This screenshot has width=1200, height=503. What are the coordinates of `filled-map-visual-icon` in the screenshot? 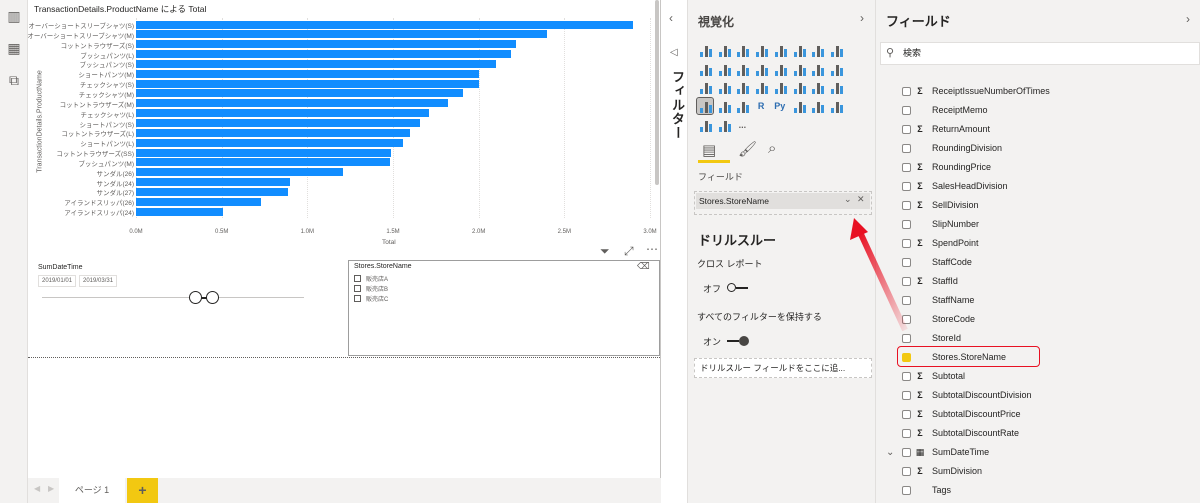 It's located at (761, 87).